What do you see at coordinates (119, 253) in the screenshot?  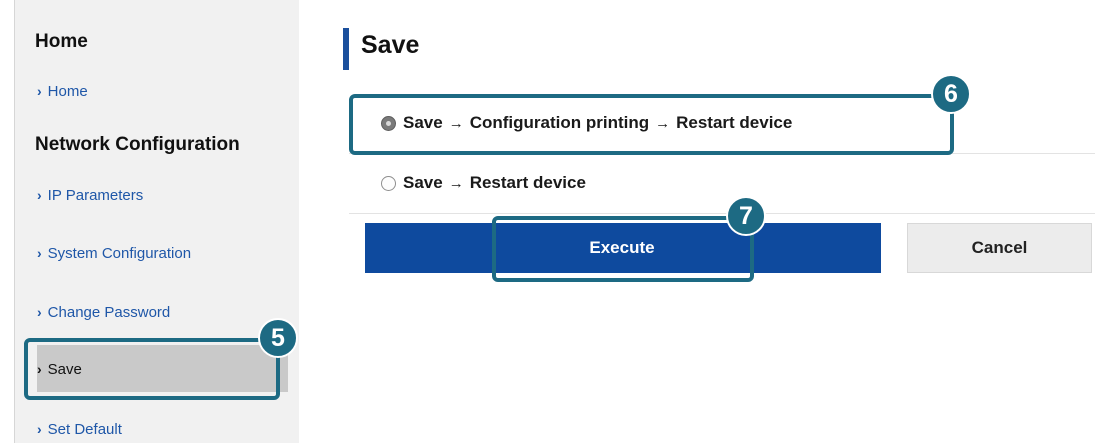 I see `sidebar-item-label: System Configuration` at bounding box center [119, 253].